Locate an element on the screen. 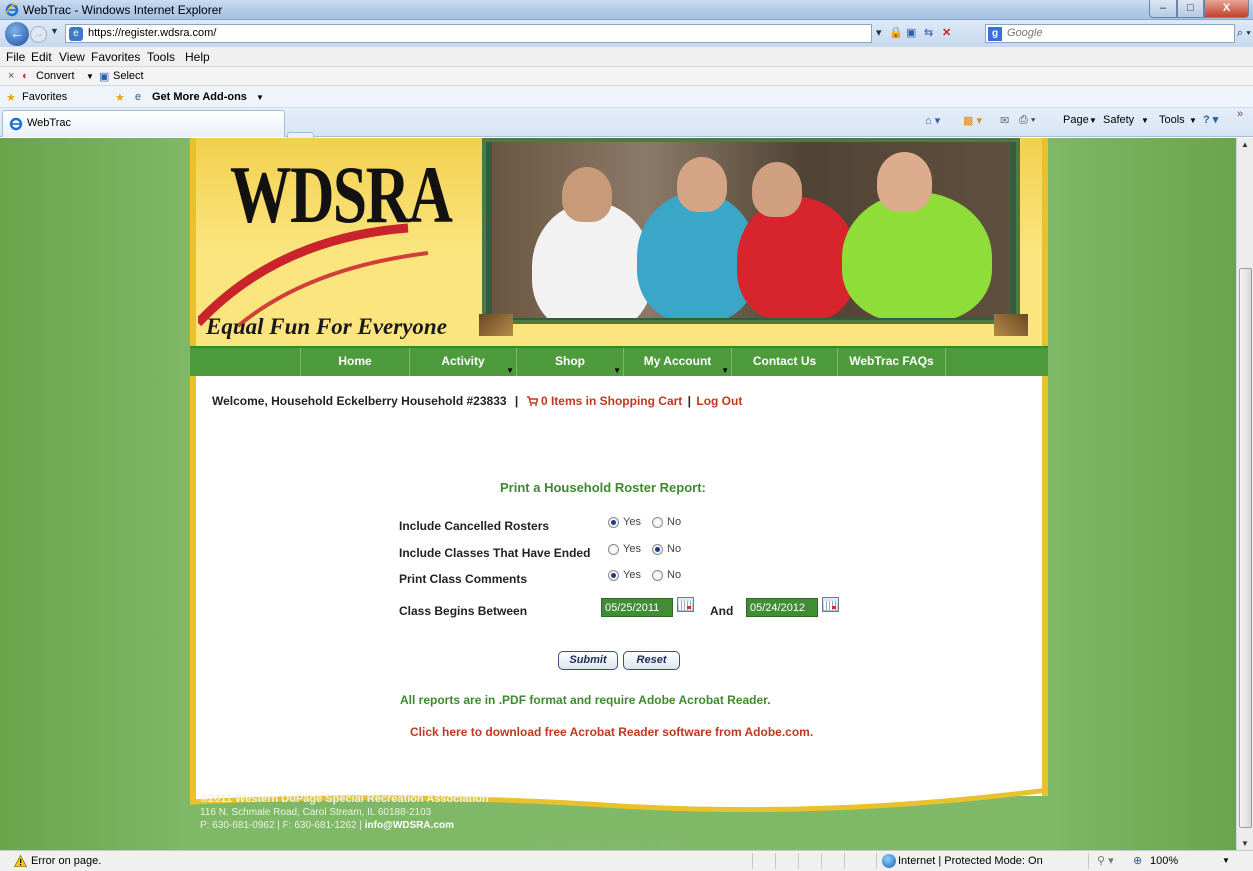 The image size is (1253, 871). mail-icon: ✉ is located at coordinates (1004, 120).